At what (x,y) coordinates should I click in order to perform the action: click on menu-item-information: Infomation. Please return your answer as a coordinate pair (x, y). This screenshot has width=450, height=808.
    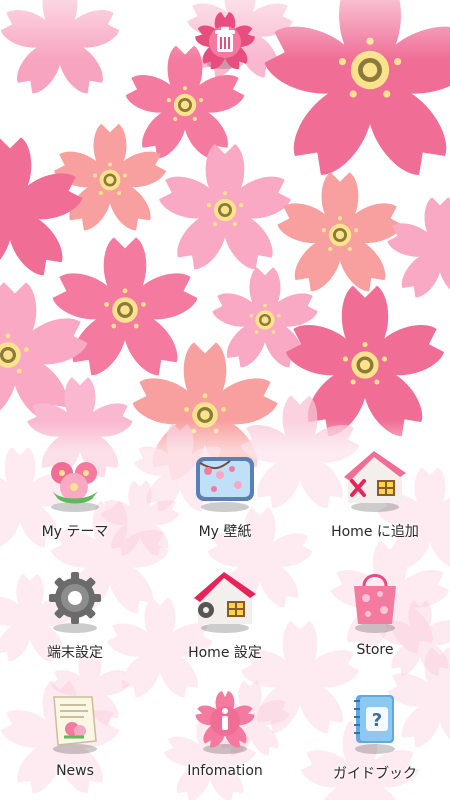
    Looking at the image, I should click on (225, 747).